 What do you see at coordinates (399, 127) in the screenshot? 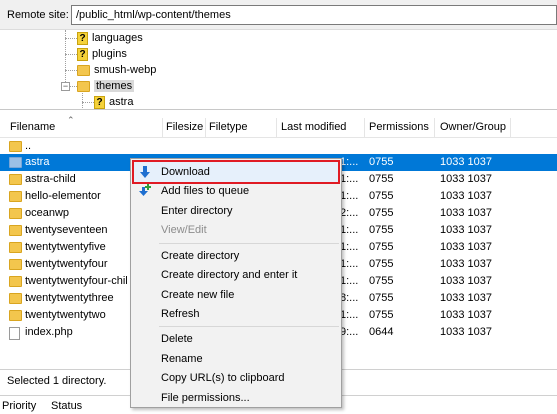
I see `column-permissions: Permissions` at bounding box center [399, 127].